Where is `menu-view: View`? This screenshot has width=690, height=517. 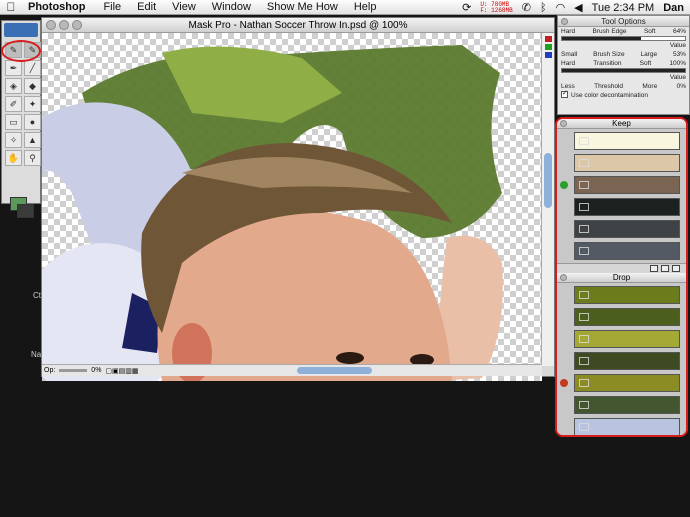 menu-view: View is located at coordinates (184, 7).